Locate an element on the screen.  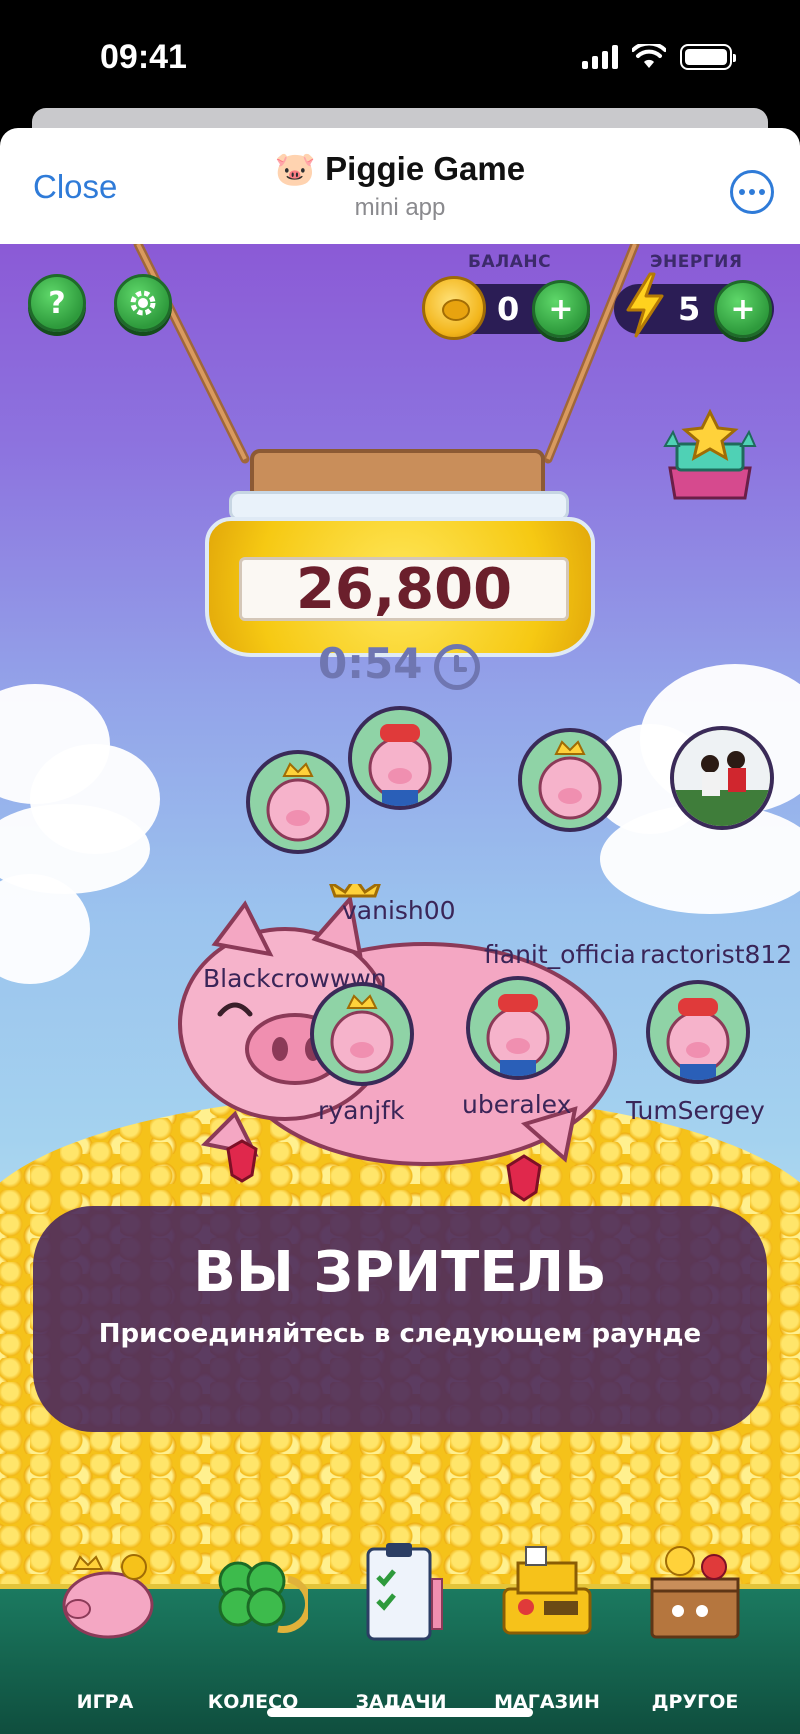
spectator-subtitle: Присоединяйтесь в следующем раунде is located at coordinates (400, 1334).